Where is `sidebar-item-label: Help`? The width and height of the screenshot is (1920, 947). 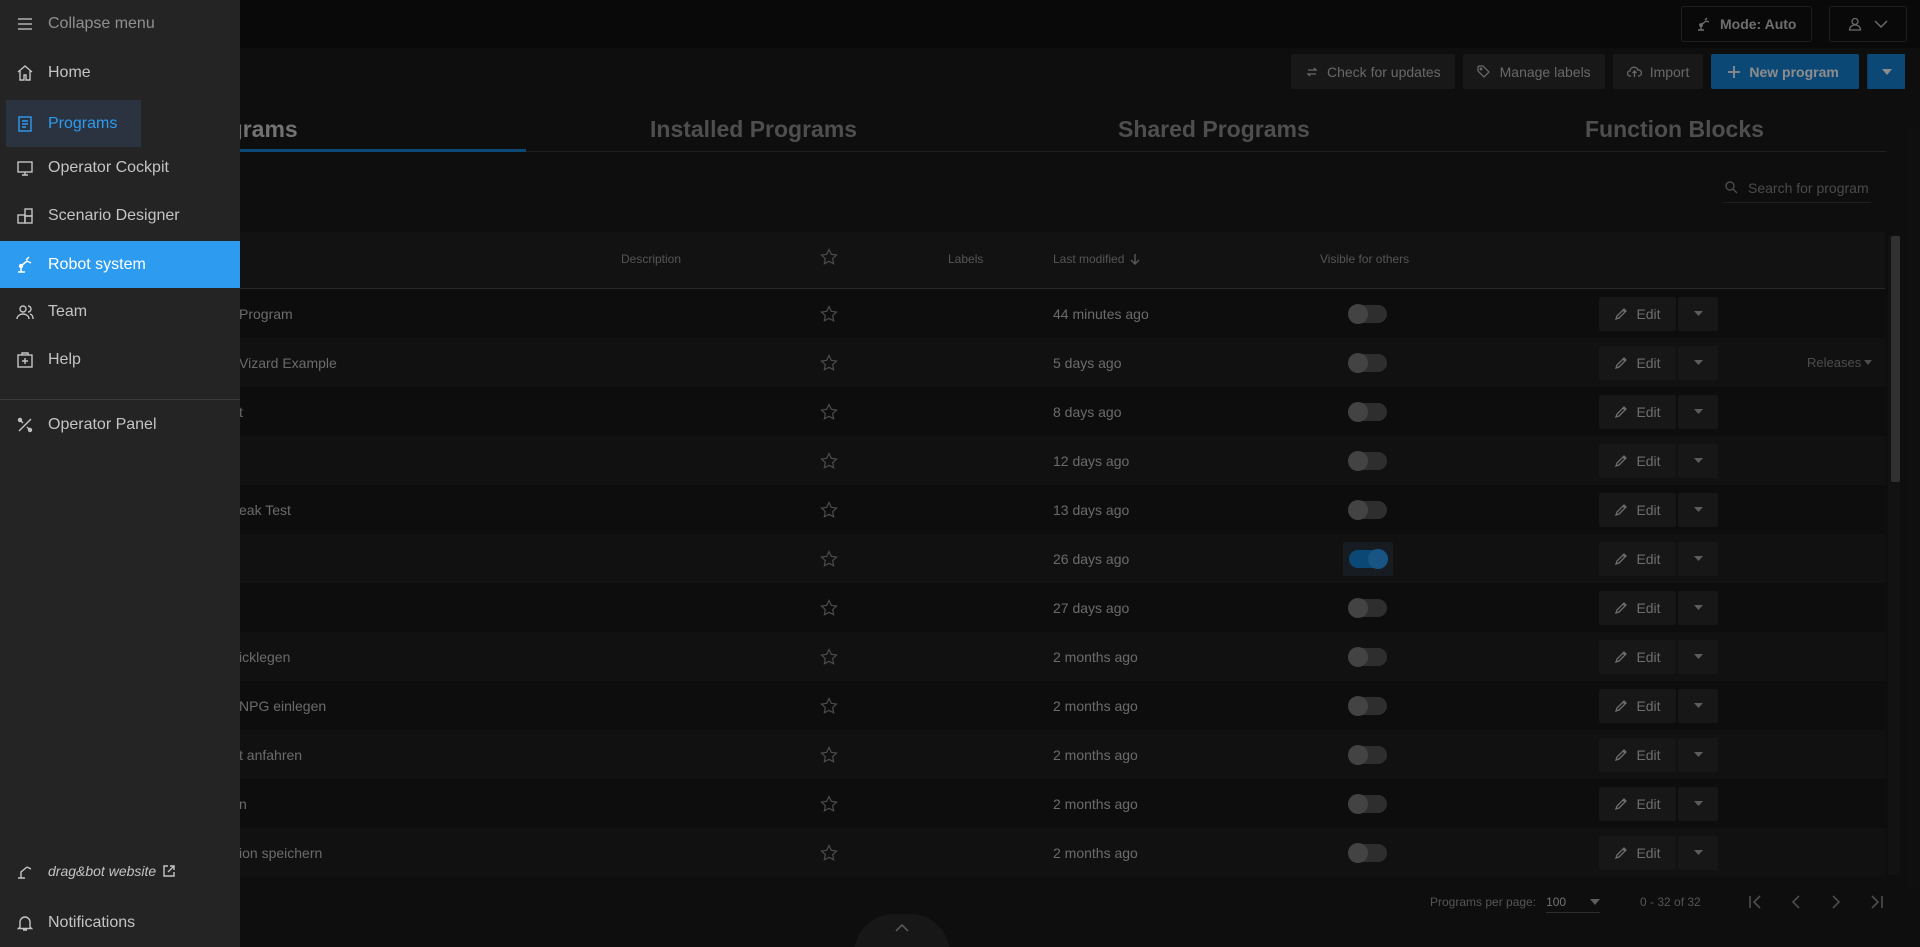
sidebar-item-label: Help is located at coordinates (64, 359).